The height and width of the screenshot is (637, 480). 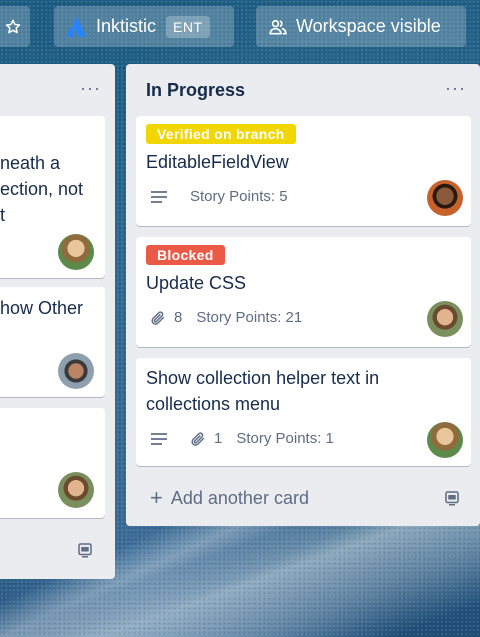 I want to click on visibility-button: Workspace visible, so click(x=361, y=26).